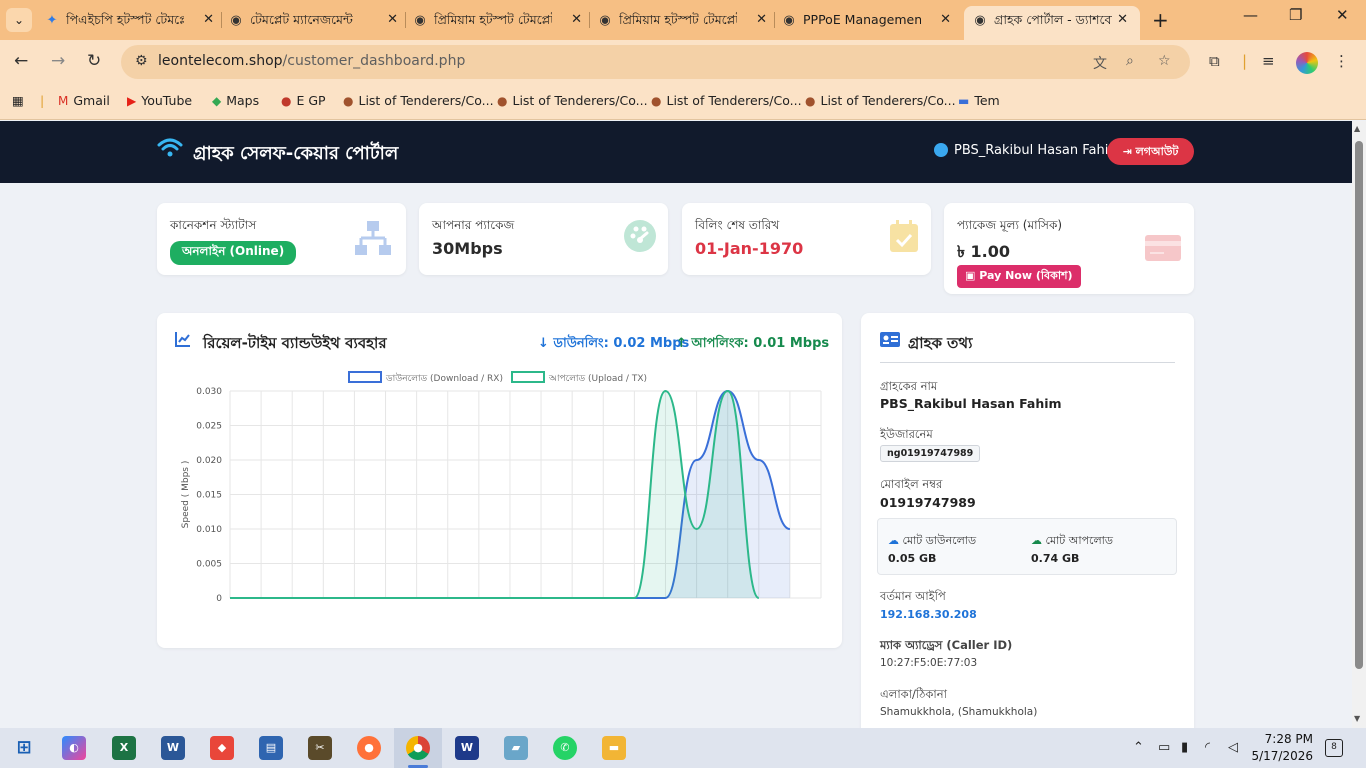  What do you see at coordinates (774, 20) in the screenshot?
I see `tab-divider` at bounding box center [774, 20].